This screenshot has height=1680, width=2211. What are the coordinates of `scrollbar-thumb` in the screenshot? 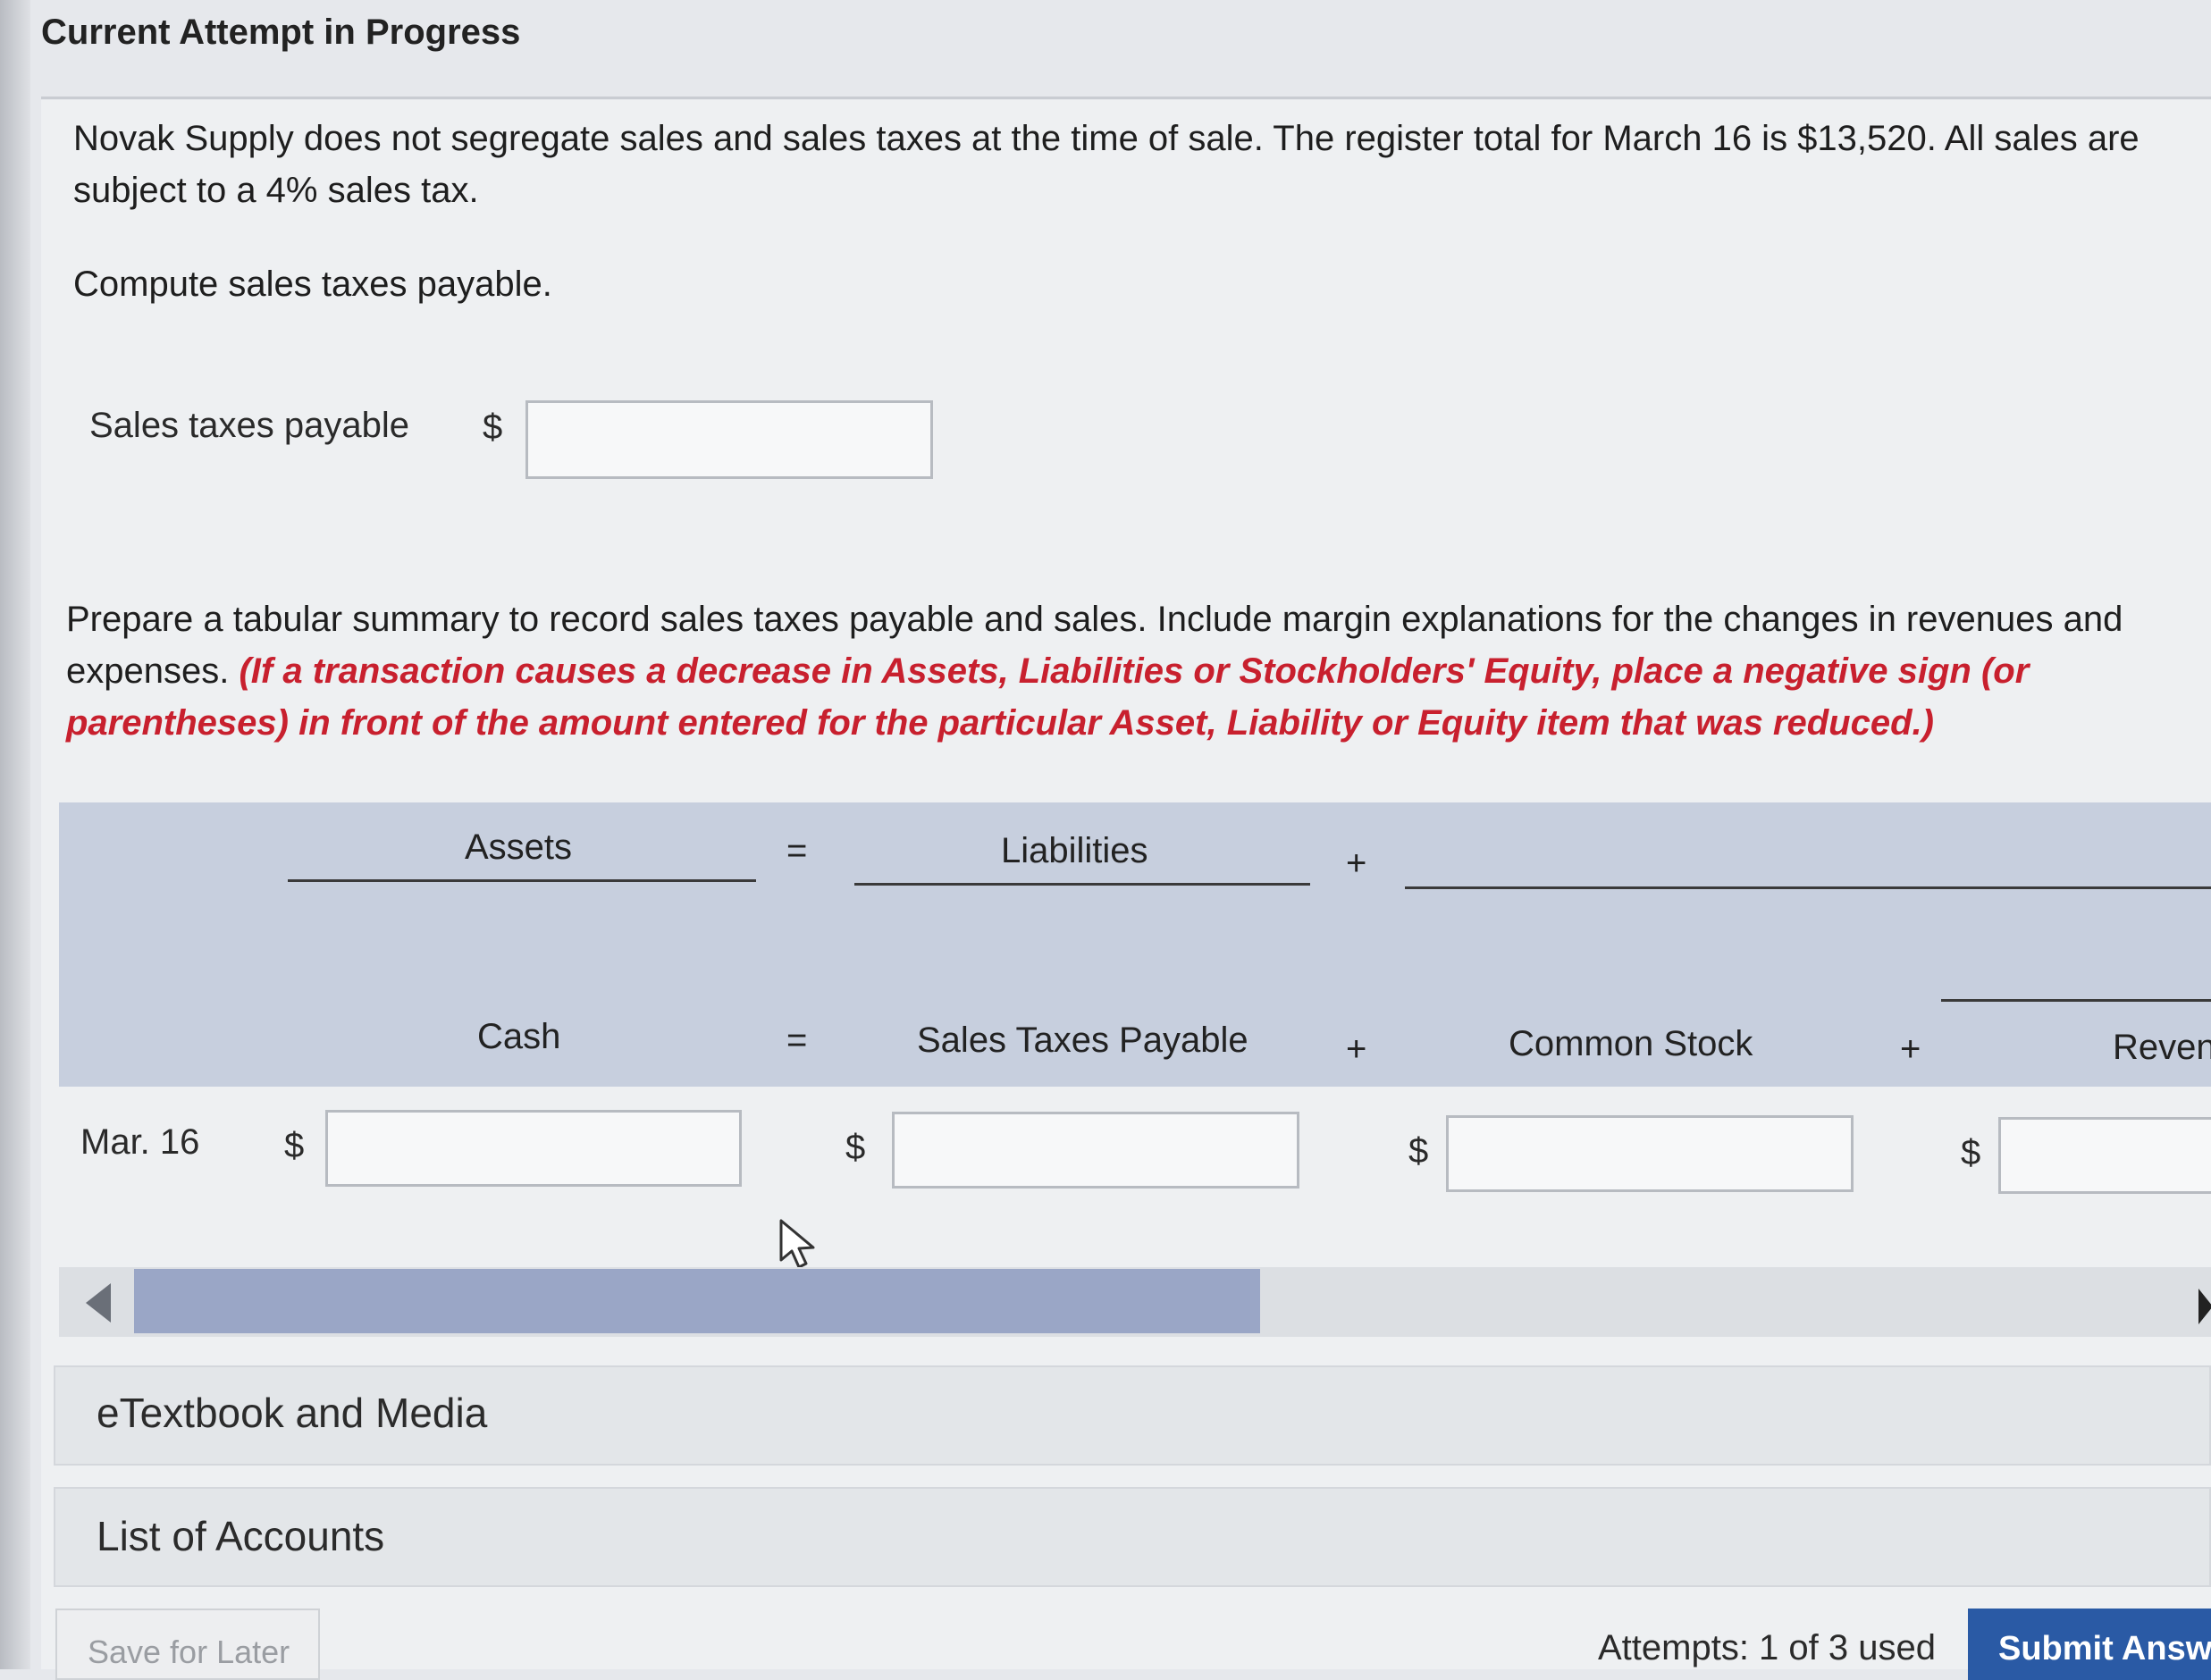 It's located at (697, 1301).